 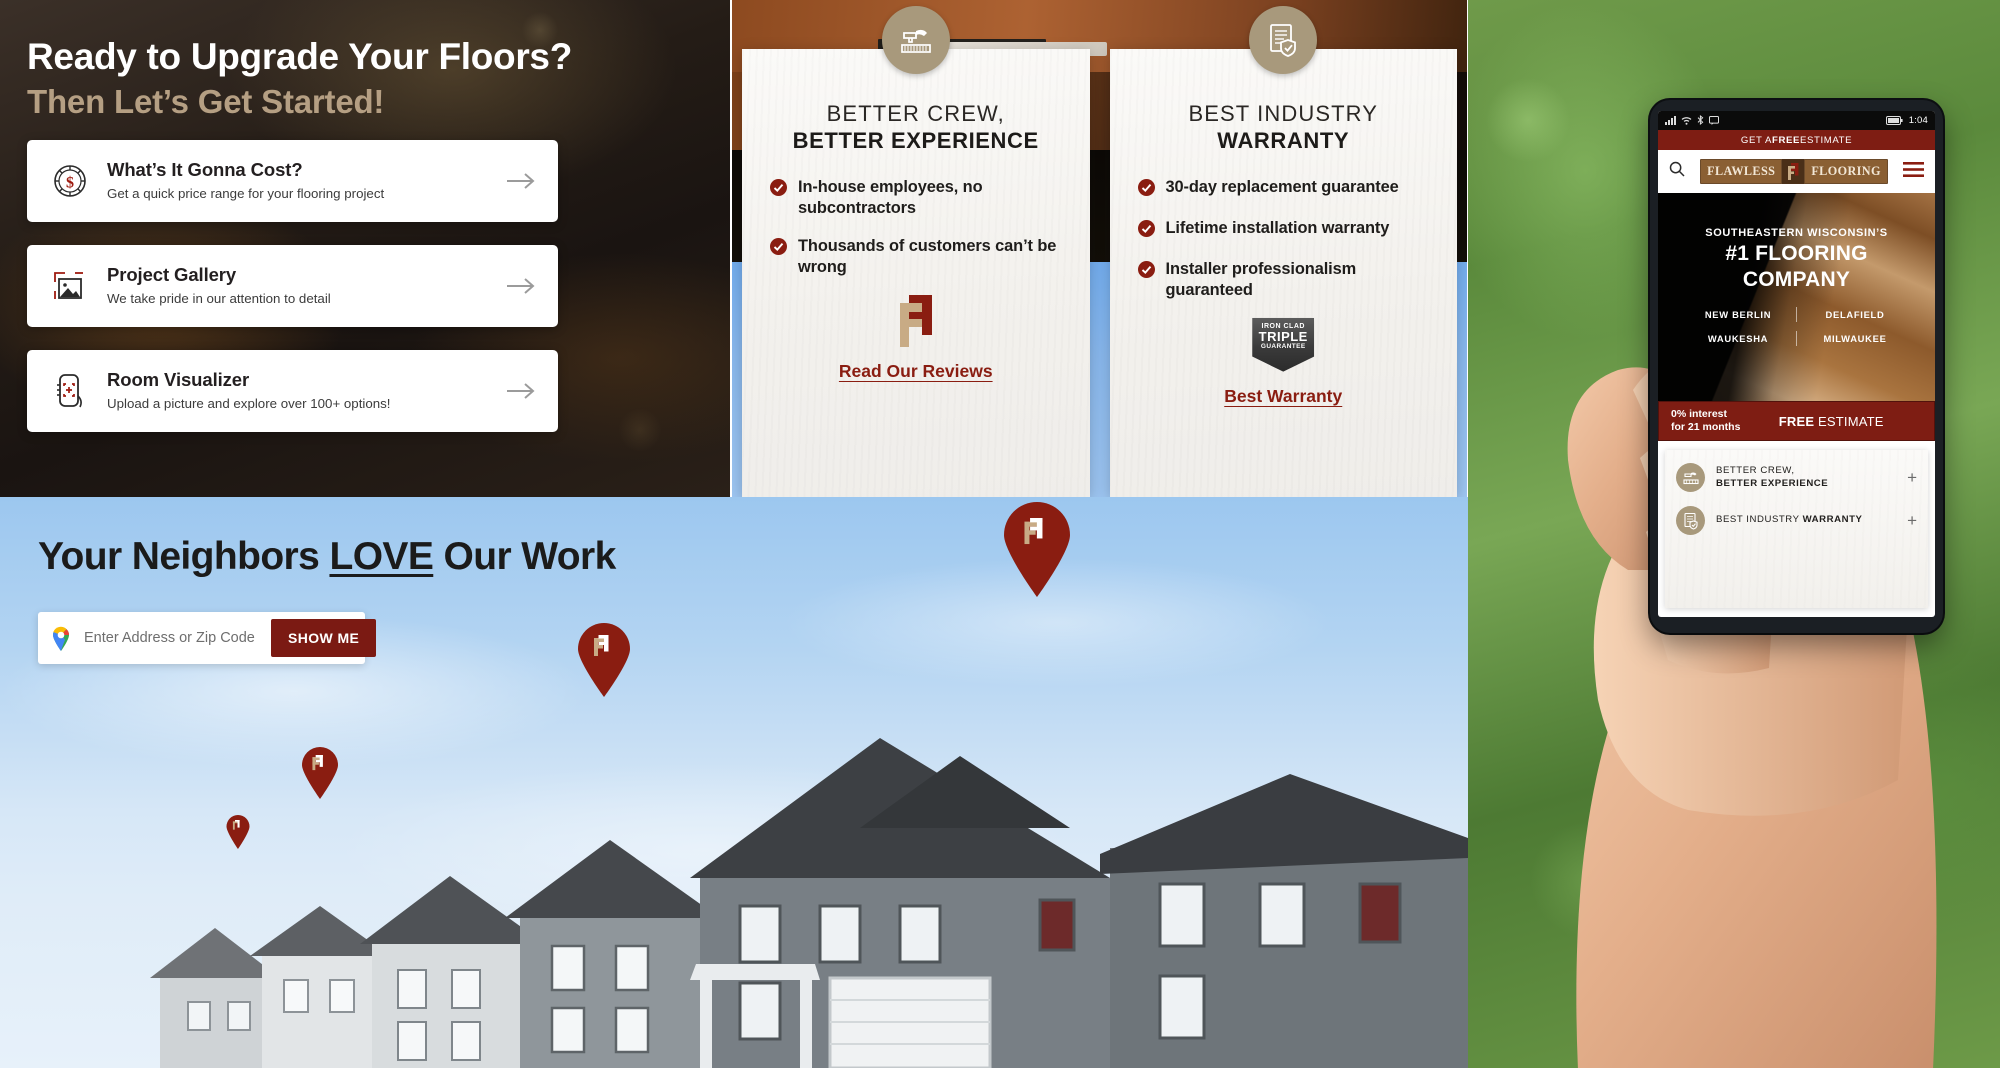 What do you see at coordinates (1686, 121) in the screenshot?
I see `wifi-icon` at bounding box center [1686, 121].